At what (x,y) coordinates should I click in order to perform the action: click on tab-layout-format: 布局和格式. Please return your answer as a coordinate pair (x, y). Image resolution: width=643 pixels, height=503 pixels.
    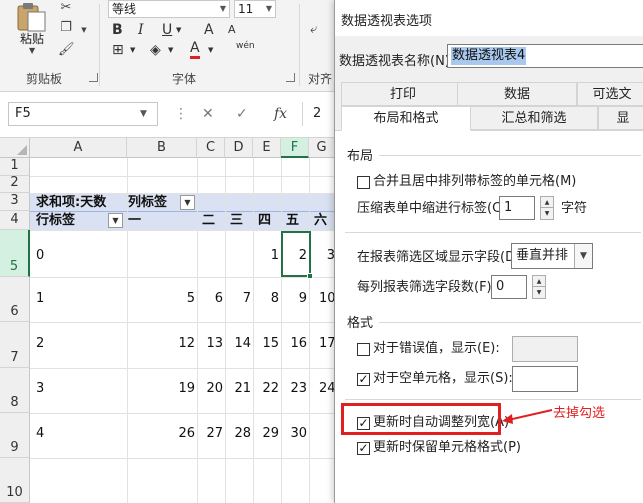
    Looking at the image, I should click on (406, 118).